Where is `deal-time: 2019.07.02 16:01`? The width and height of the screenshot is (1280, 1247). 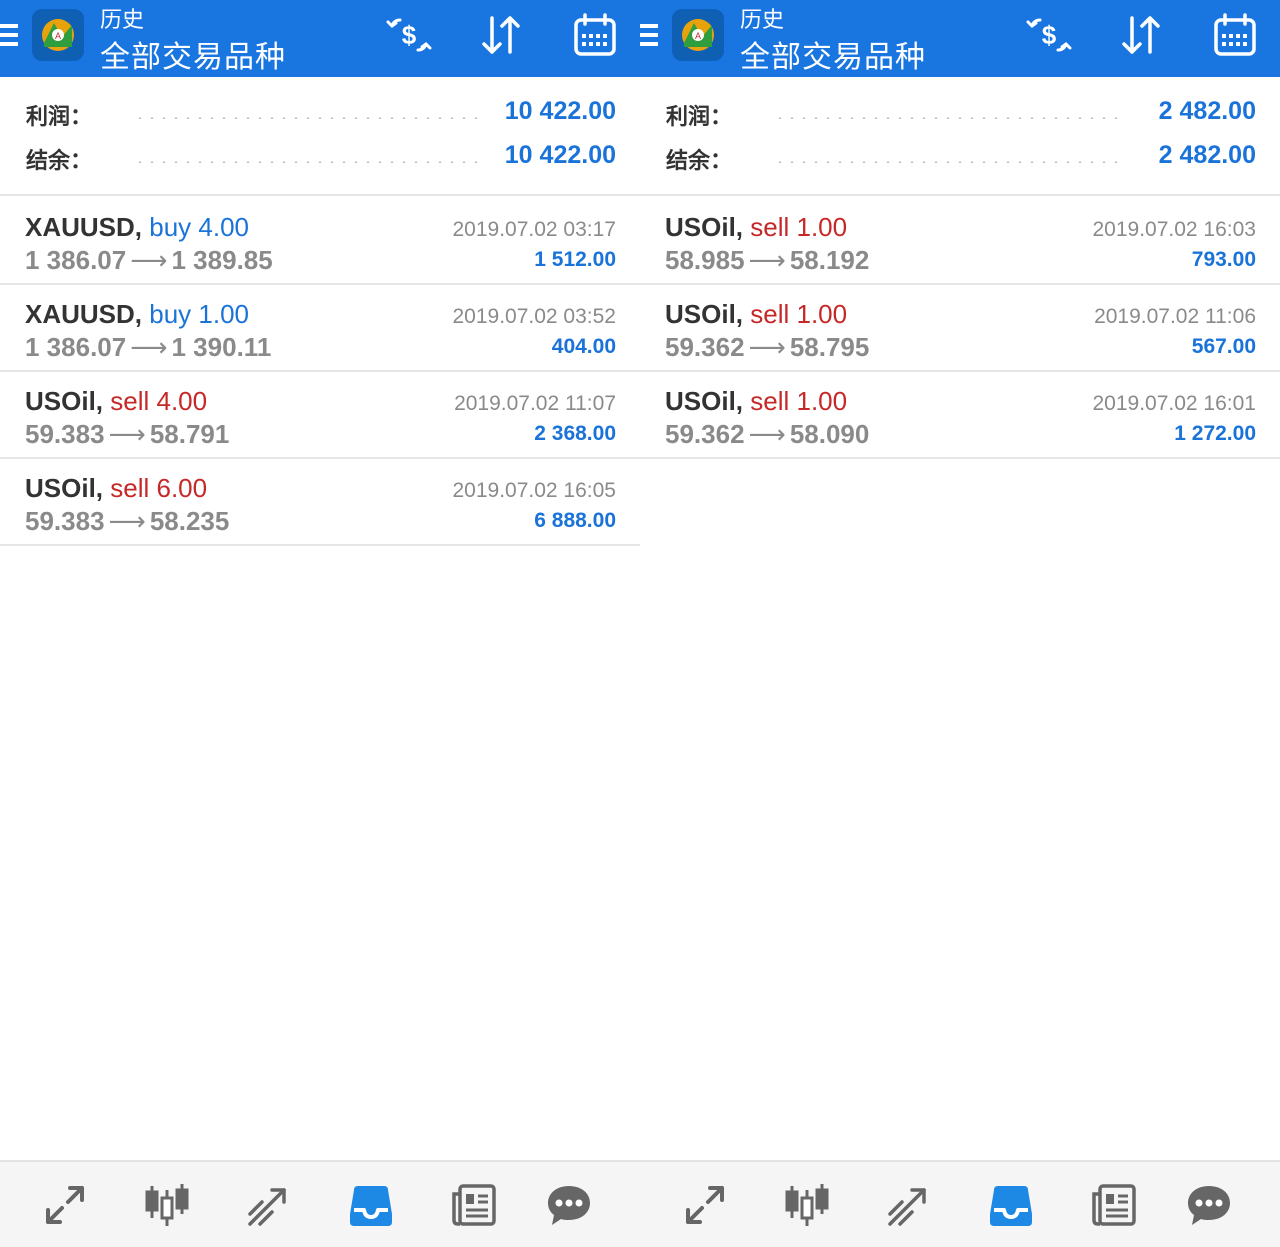 deal-time: 2019.07.02 16:01 is located at coordinates (1174, 403).